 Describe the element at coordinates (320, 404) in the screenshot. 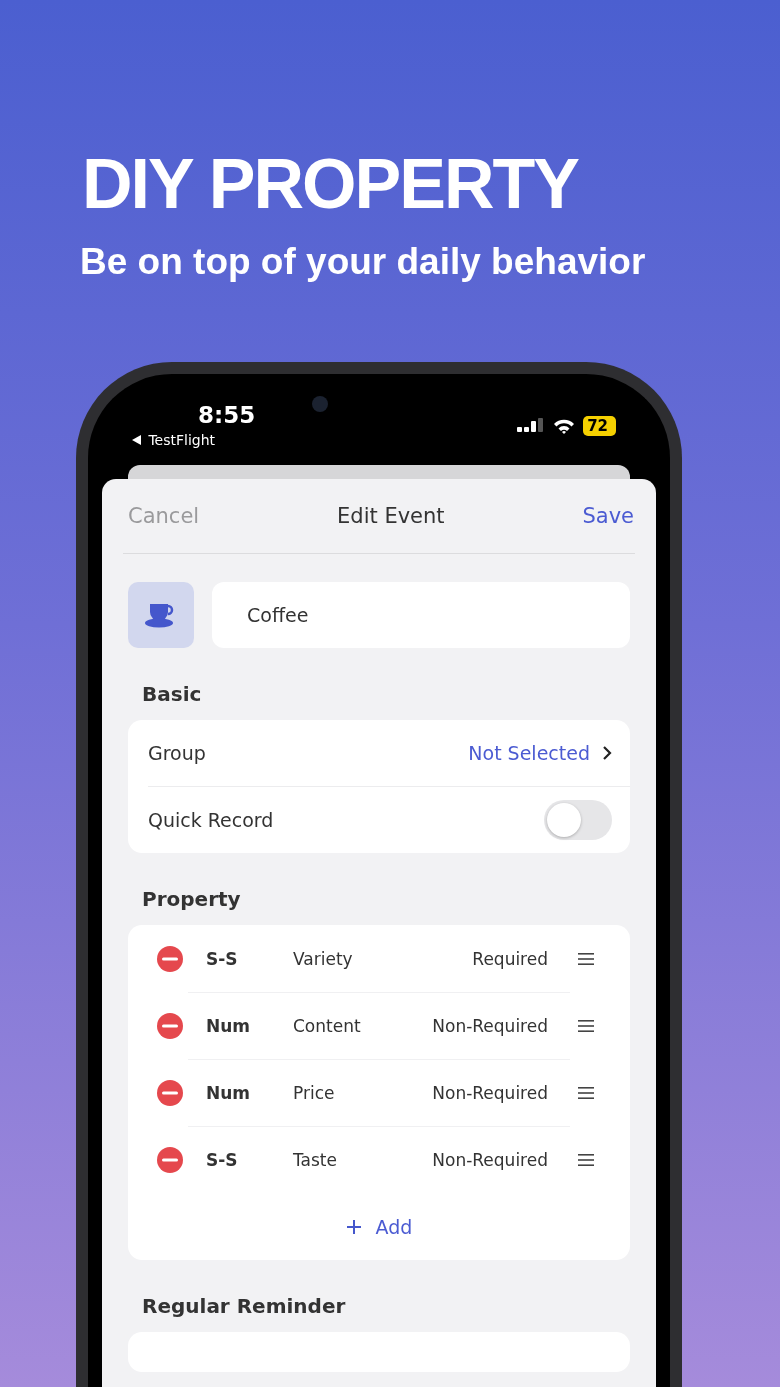

I see `camera-icon` at that location.